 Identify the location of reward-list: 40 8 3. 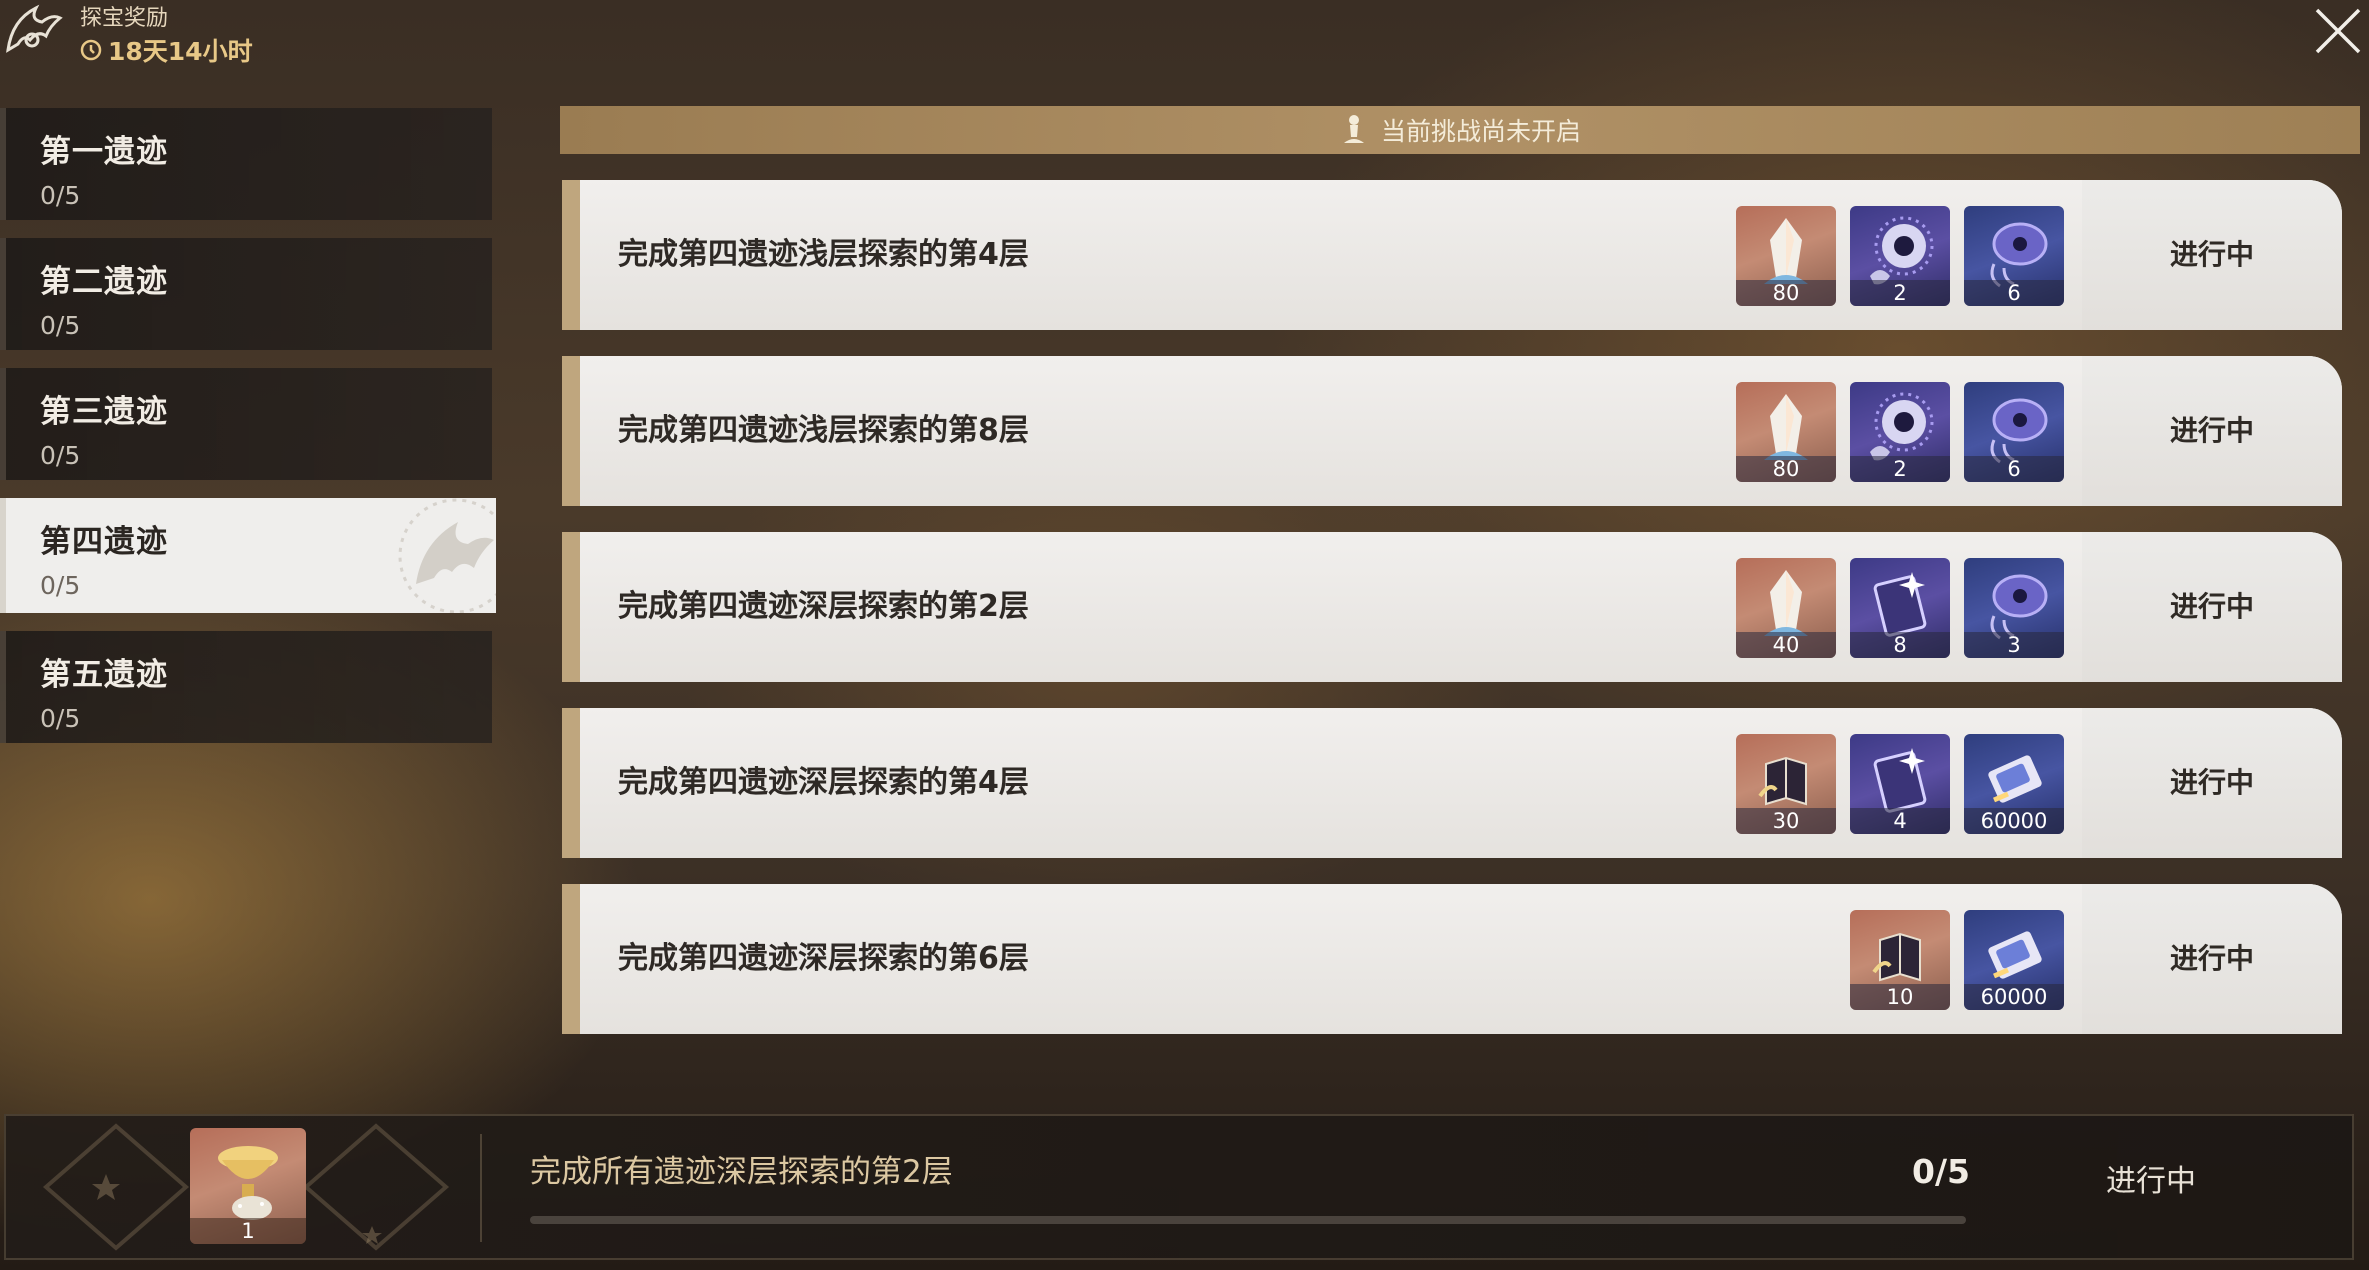
(1900, 608).